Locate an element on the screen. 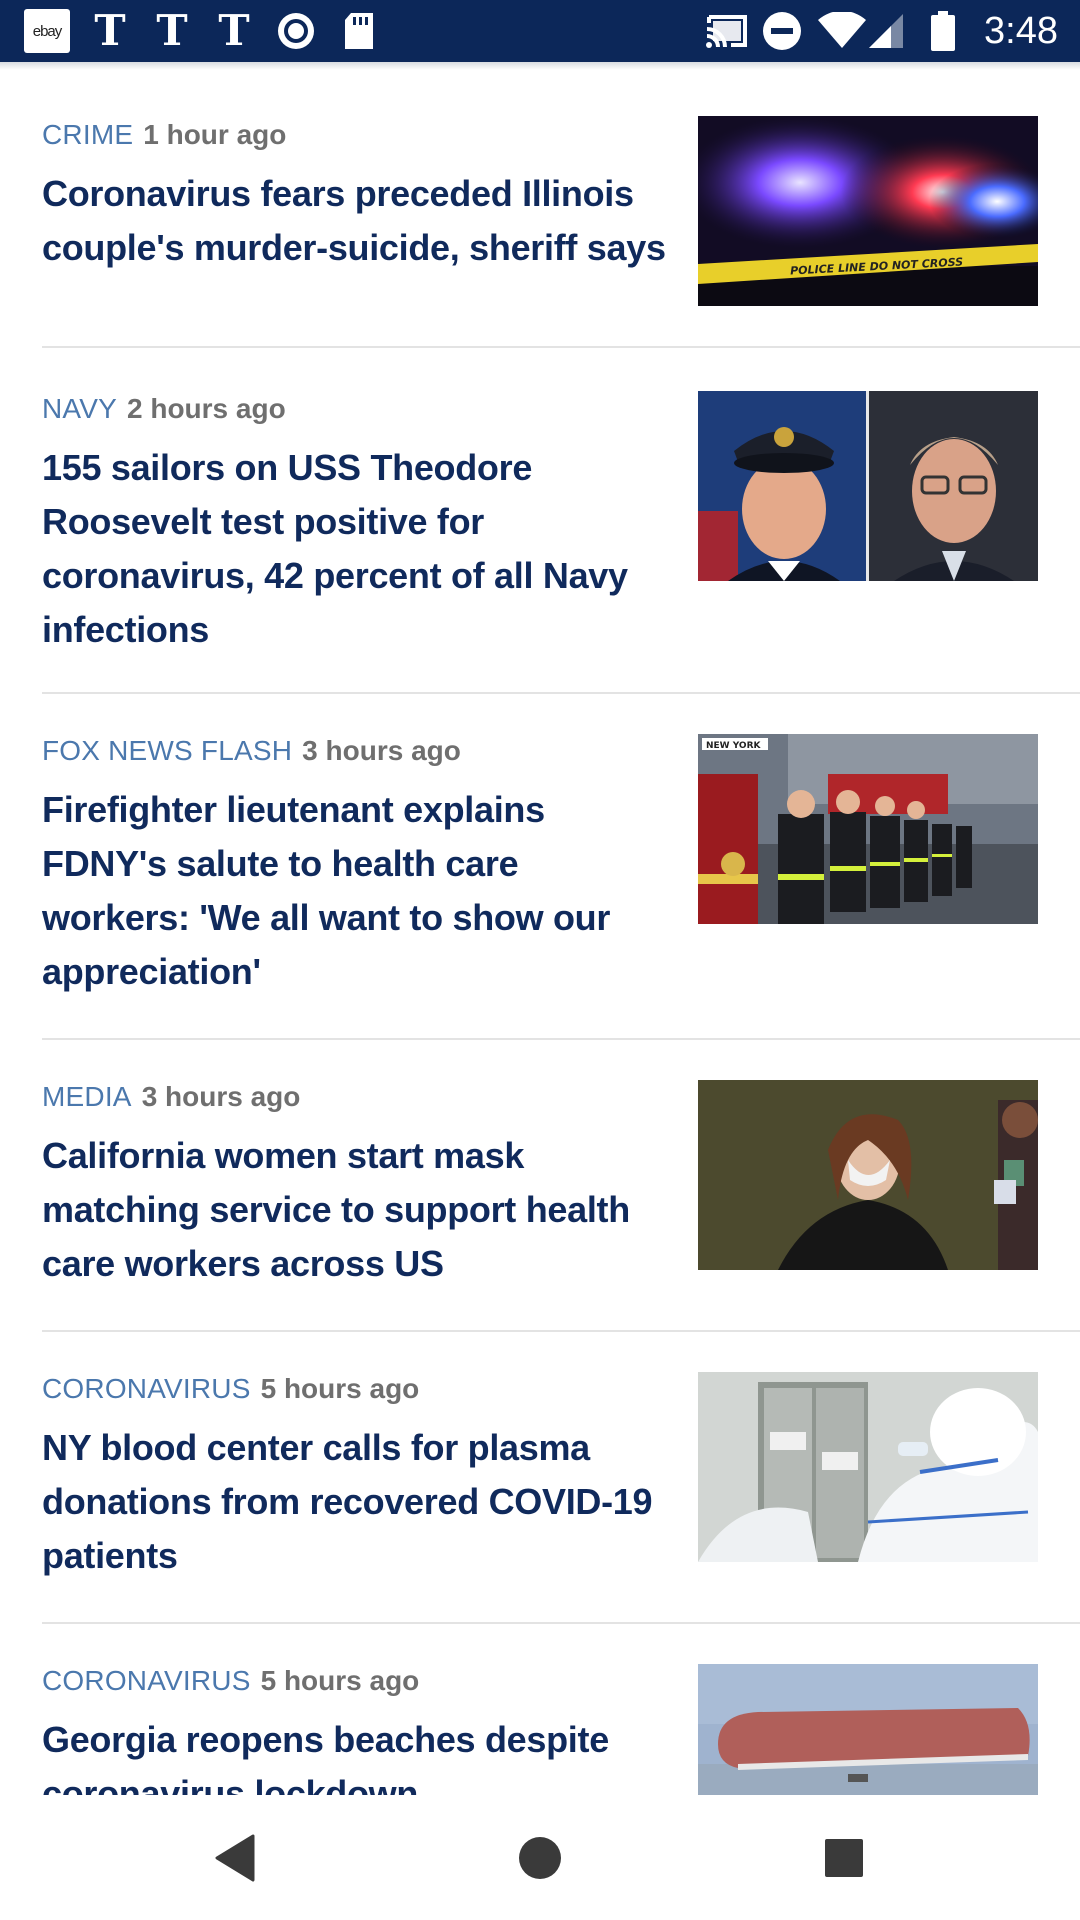 This screenshot has width=1080, height=1920. wifi-icon is located at coordinates (842, 31).